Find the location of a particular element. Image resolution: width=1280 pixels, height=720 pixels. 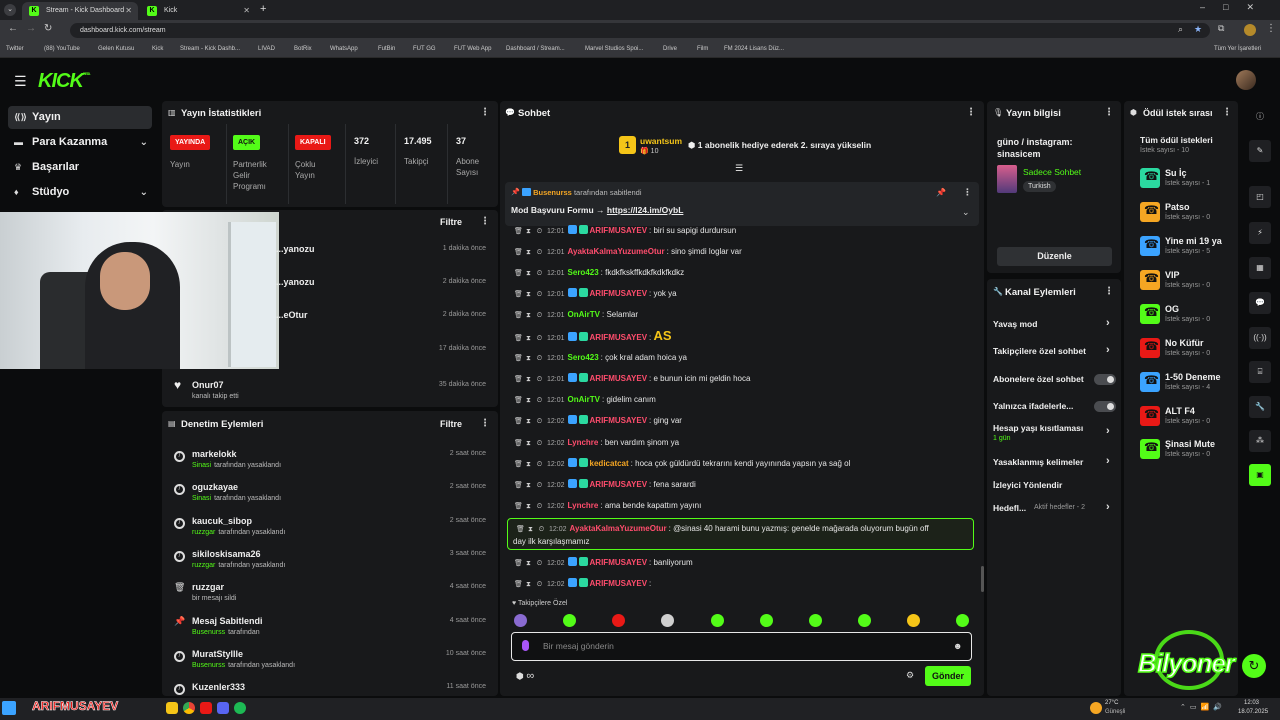

bookmark-item: Drive is located at coordinates (670, 49).